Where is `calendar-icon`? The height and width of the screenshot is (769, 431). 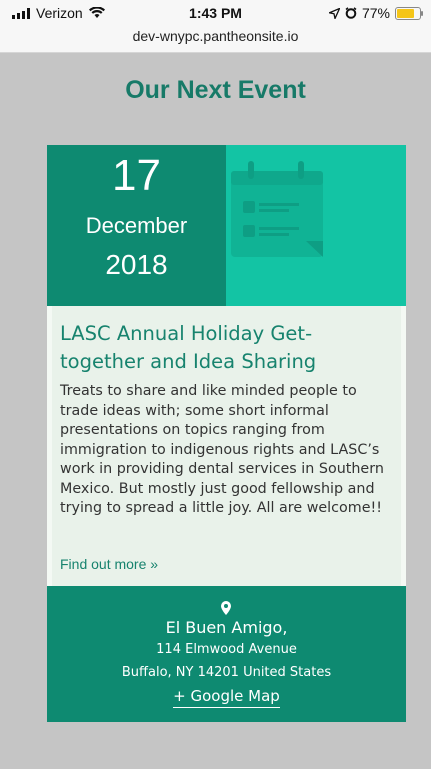
calendar-icon is located at coordinates (277, 209).